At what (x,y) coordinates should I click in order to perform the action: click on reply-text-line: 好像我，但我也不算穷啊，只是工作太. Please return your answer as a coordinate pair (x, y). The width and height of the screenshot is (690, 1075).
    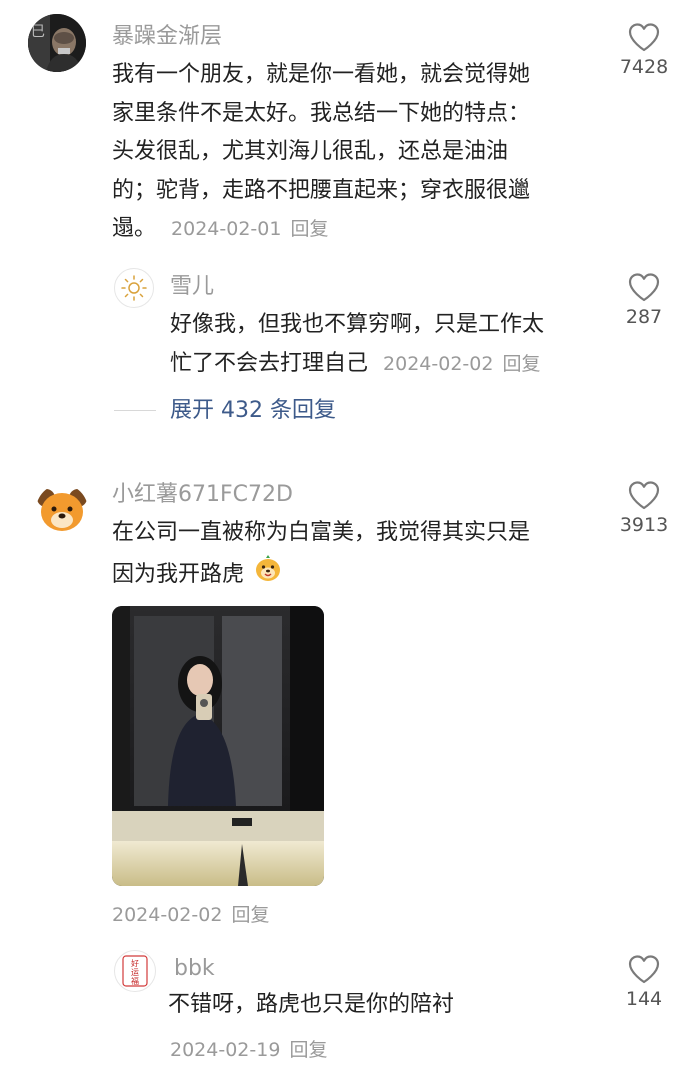
    Looking at the image, I should click on (357, 324).